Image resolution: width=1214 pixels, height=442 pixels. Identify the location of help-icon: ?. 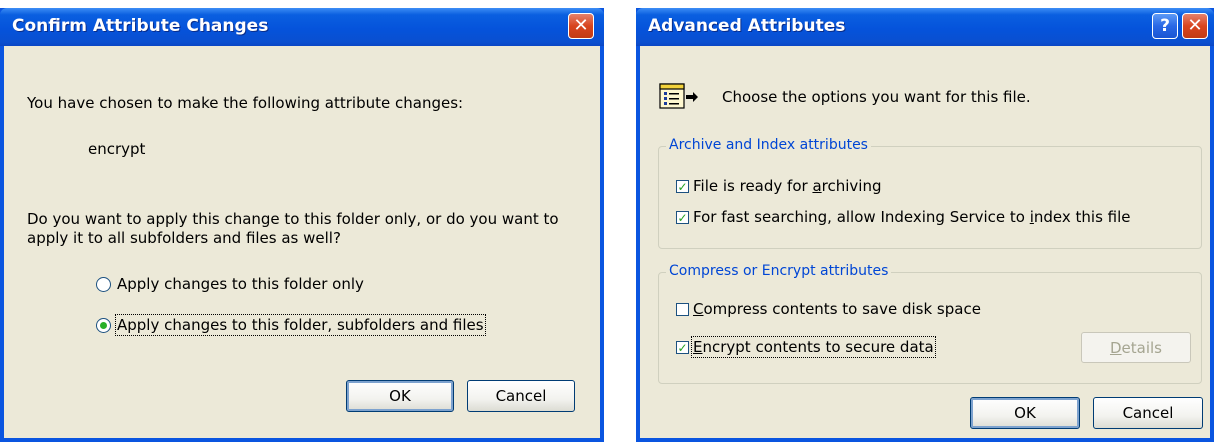
(1165, 25).